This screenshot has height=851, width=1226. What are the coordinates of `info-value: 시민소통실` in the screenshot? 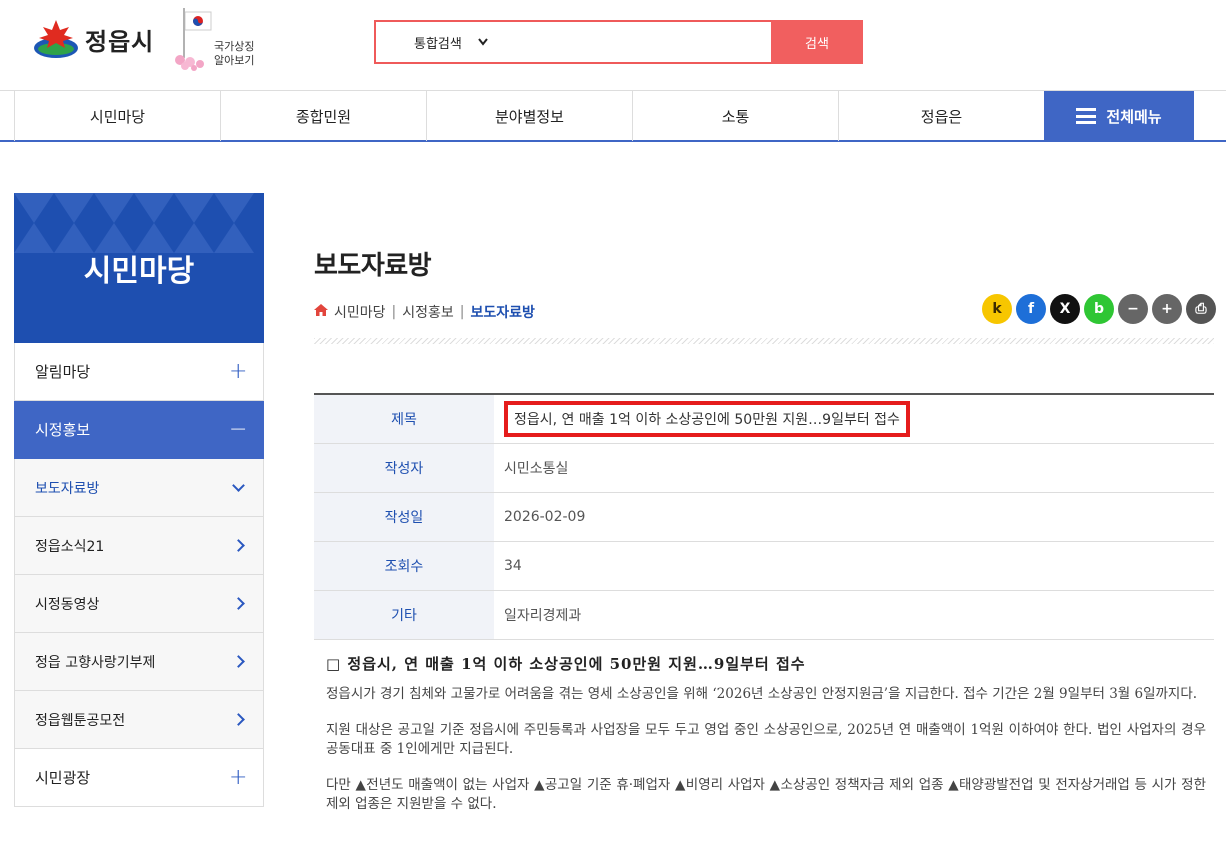 It's located at (536, 469).